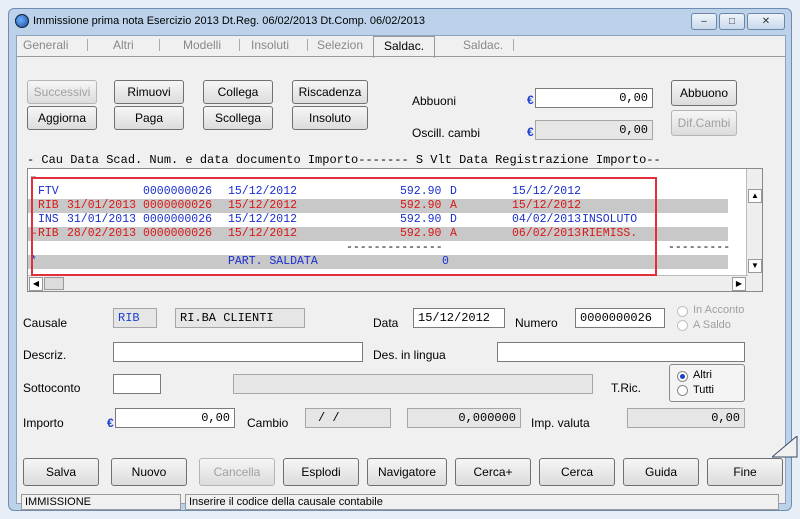  I want to click on causale-label: Causale, so click(45, 323).